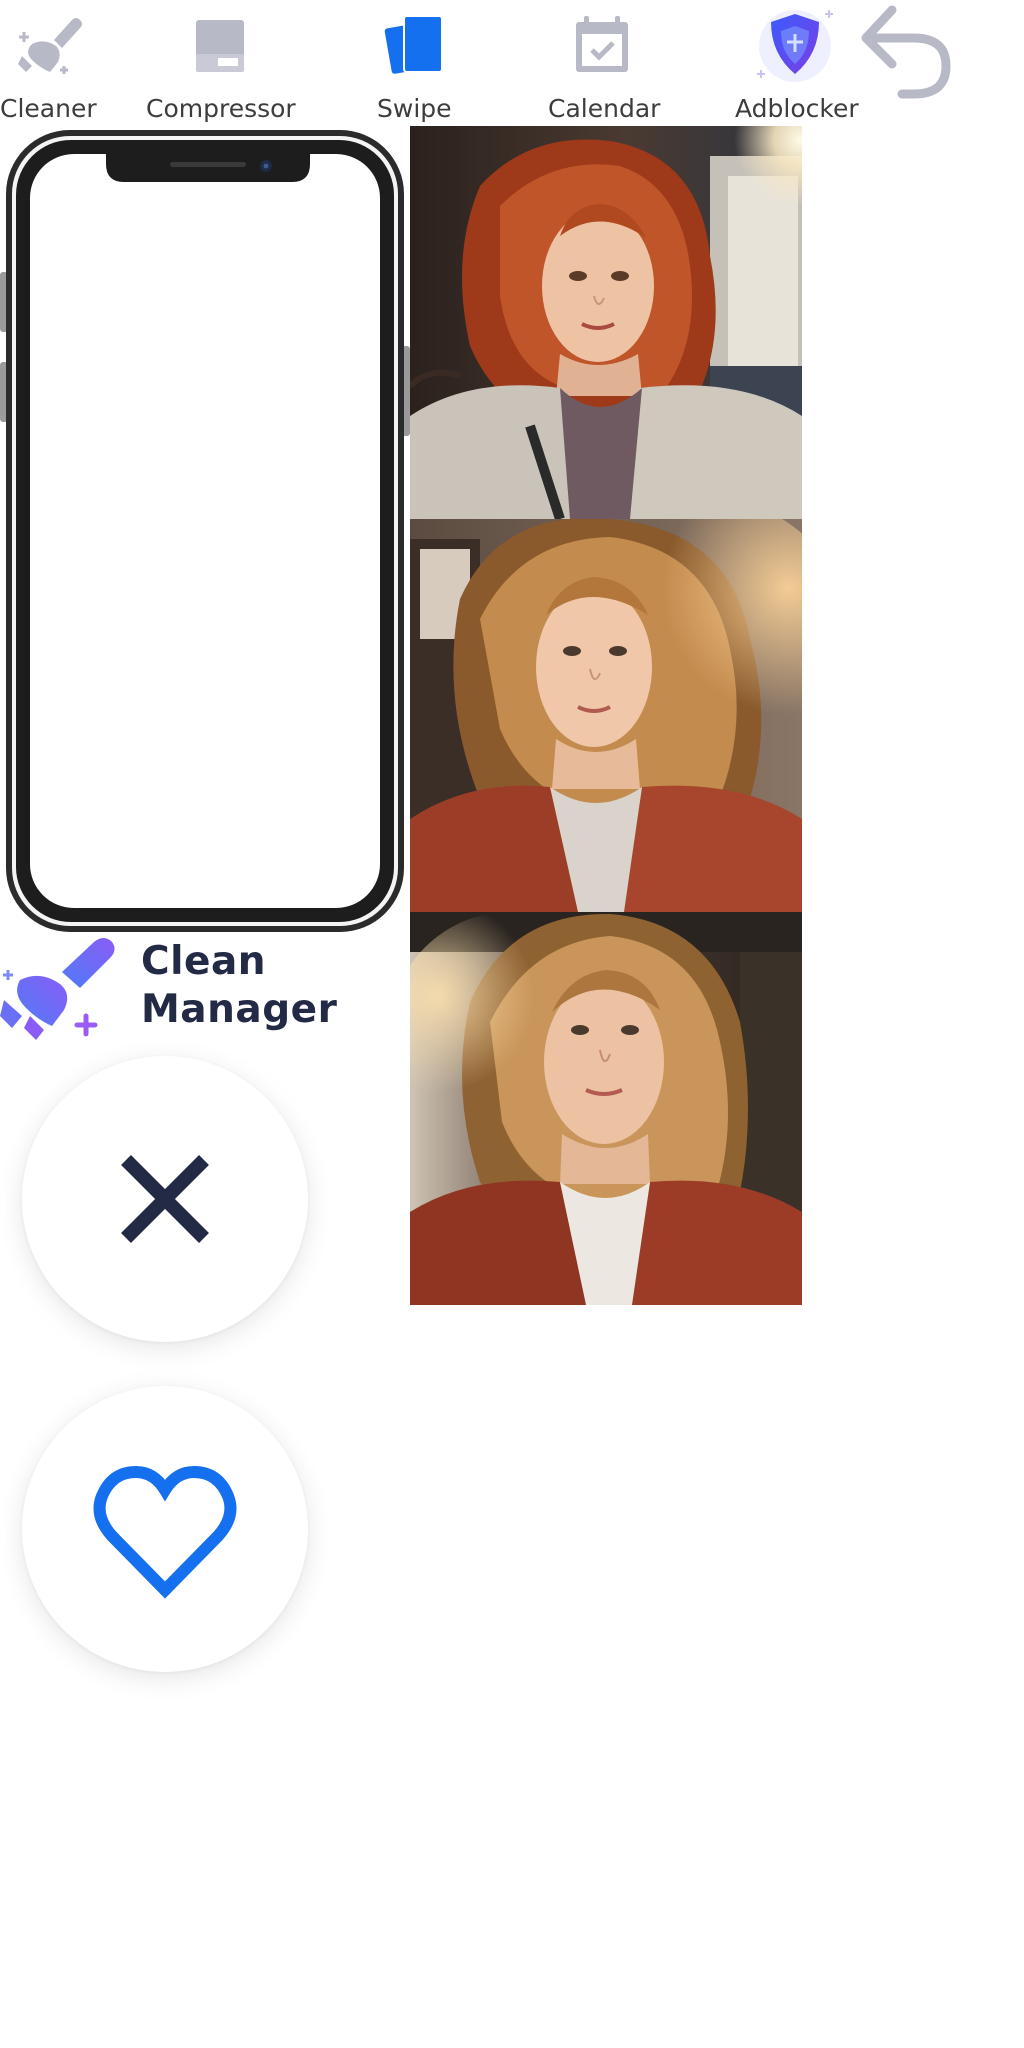  Describe the element at coordinates (50, 46) in the screenshot. I see `broom-icon` at that location.